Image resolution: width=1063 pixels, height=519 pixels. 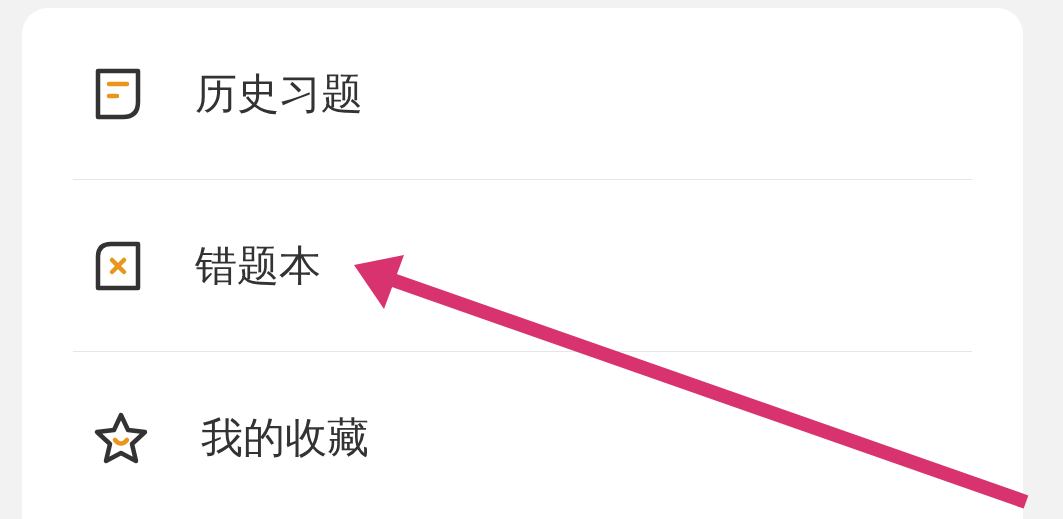 What do you see at coordinates (118, 265) in the screenshot?
I see `cross-box-icon` at bounding box center [118, 265].